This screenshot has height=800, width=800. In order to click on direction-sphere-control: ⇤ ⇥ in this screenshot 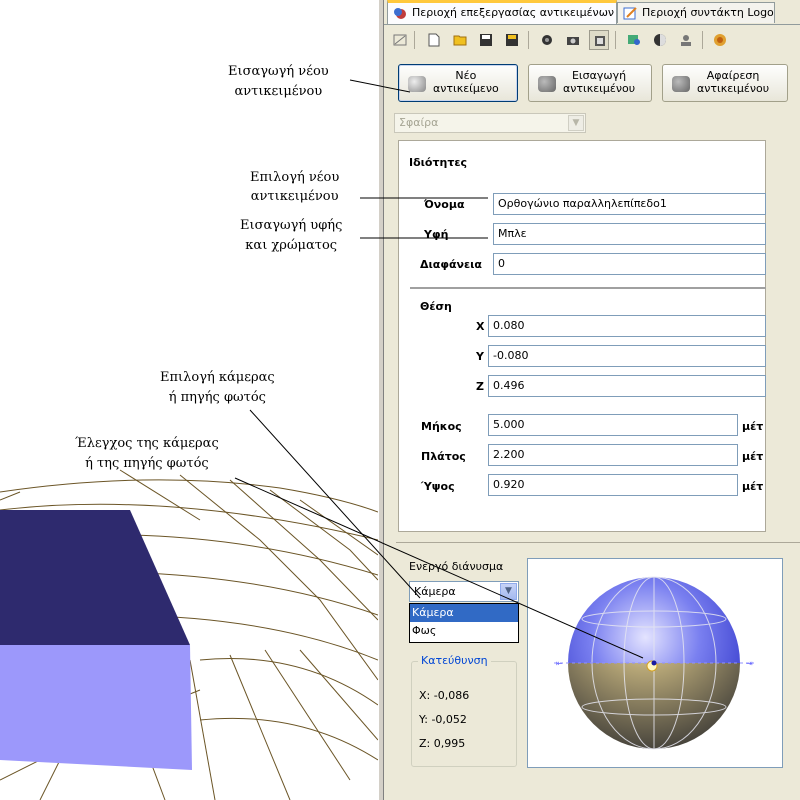, I will do `click(655, 663)`.